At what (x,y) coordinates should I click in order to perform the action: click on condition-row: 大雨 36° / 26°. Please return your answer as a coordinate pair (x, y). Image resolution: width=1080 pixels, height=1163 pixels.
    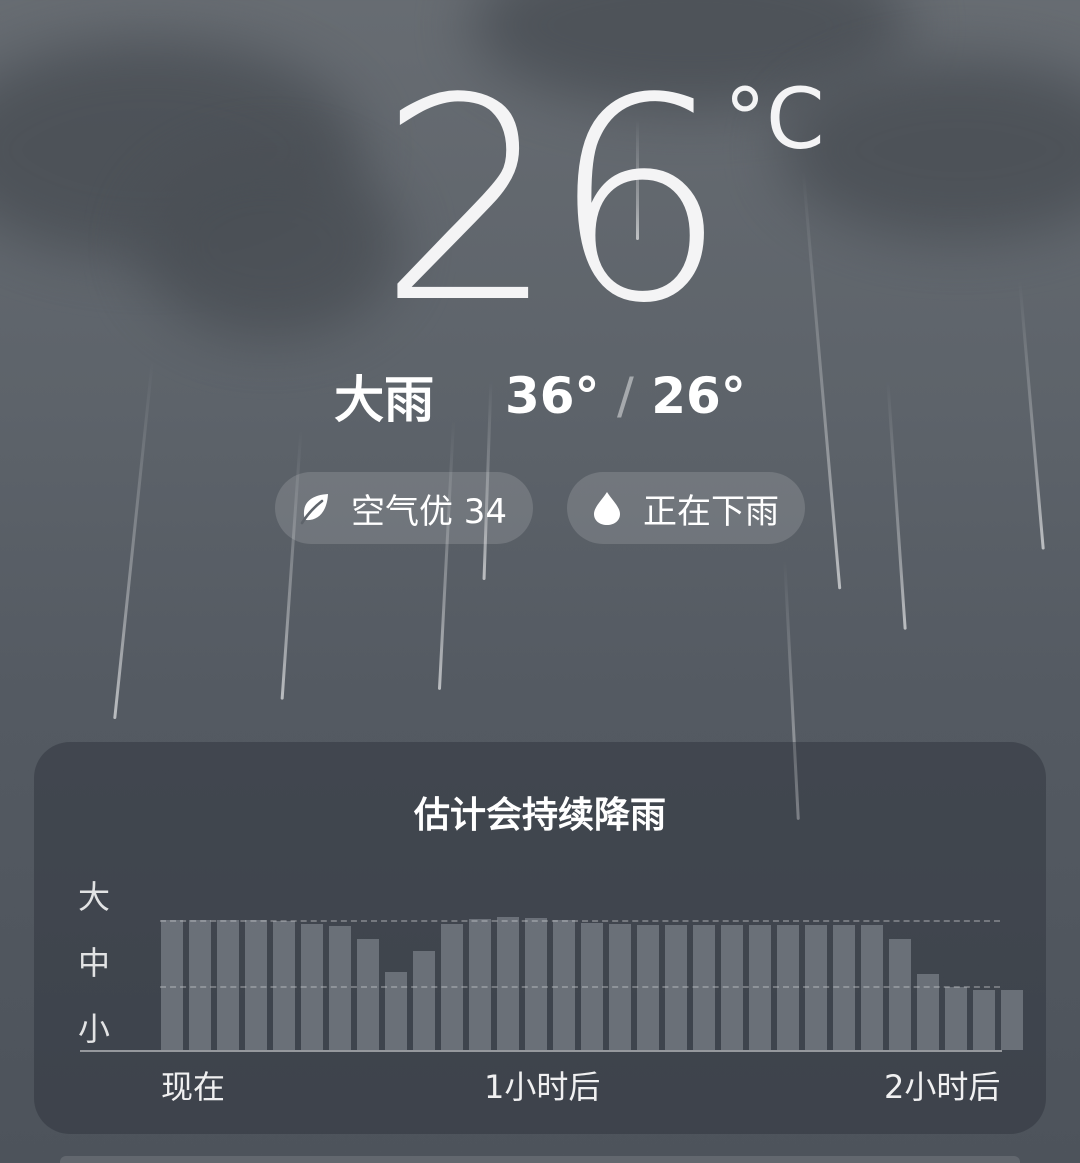
    Looking at the image, I should click on (540, 396).